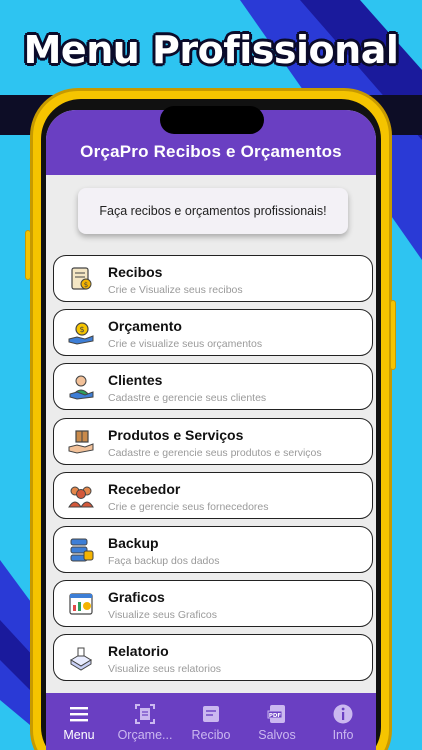 Image resolution: width=422 pixels, height=750 pixels. I want to click on tagline-text: Faça recibos e orçamentos profissionais!, so click(213, 211).